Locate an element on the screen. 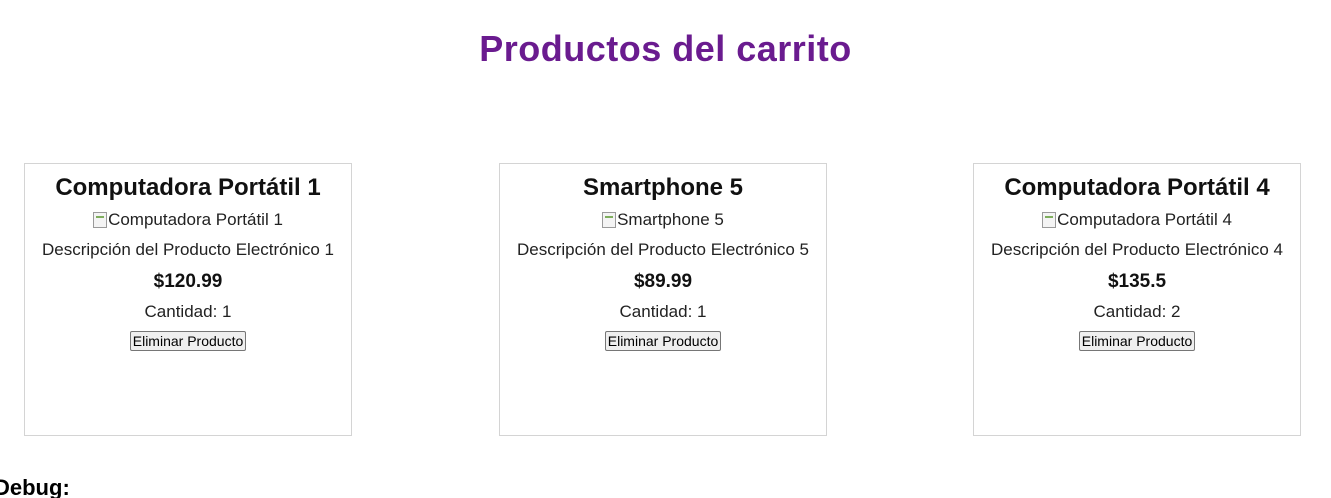 The height and width of the screenshot is (498, 1331). product-price: $120.99 is located at coordinates (188, 281).